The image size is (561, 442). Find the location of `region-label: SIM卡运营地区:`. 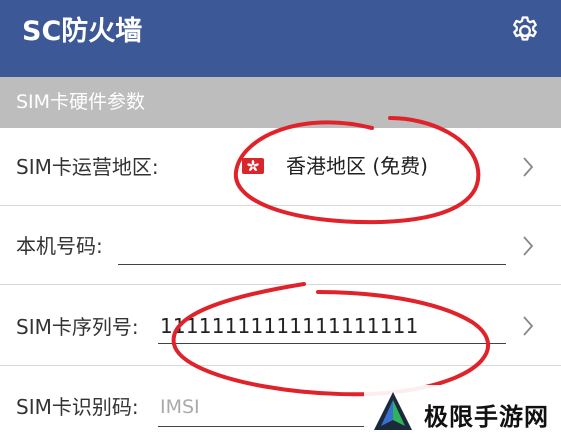

region-label: SIM卡运营地区: is located at coordinates (87, 167).